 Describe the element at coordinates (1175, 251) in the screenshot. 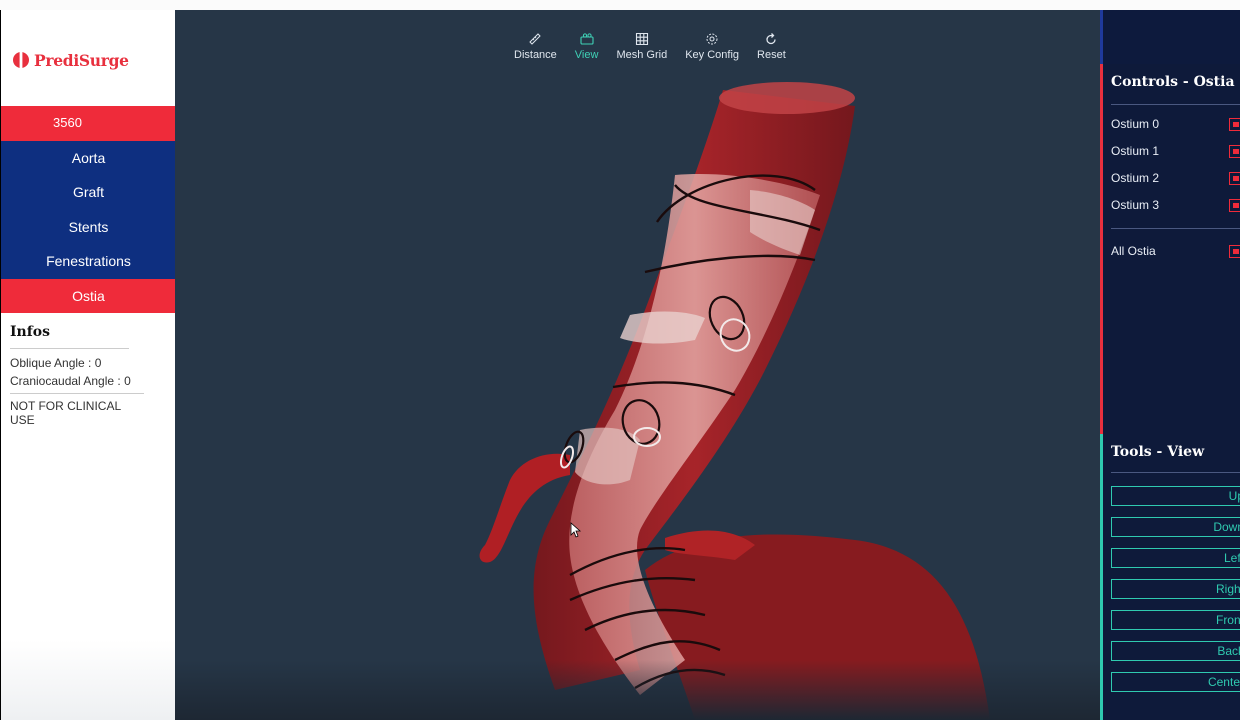

I see `all-ostia-row: All Ostia` at that location.